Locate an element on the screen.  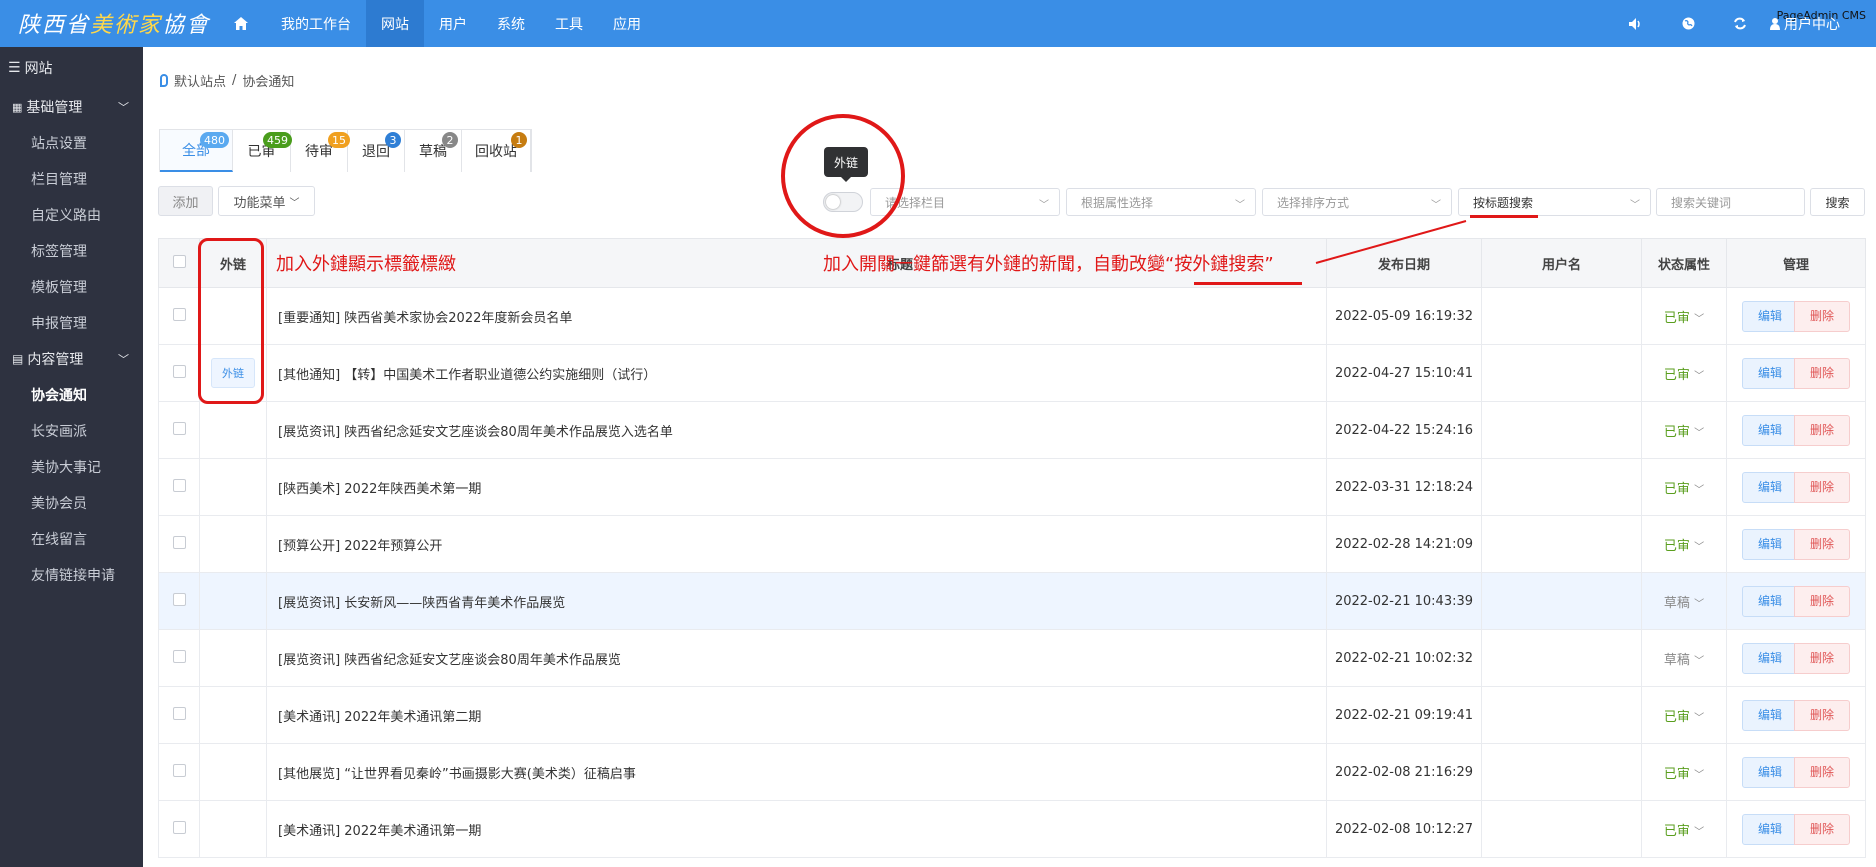
nav-users: 用户 is located at coordinates (453, 23).